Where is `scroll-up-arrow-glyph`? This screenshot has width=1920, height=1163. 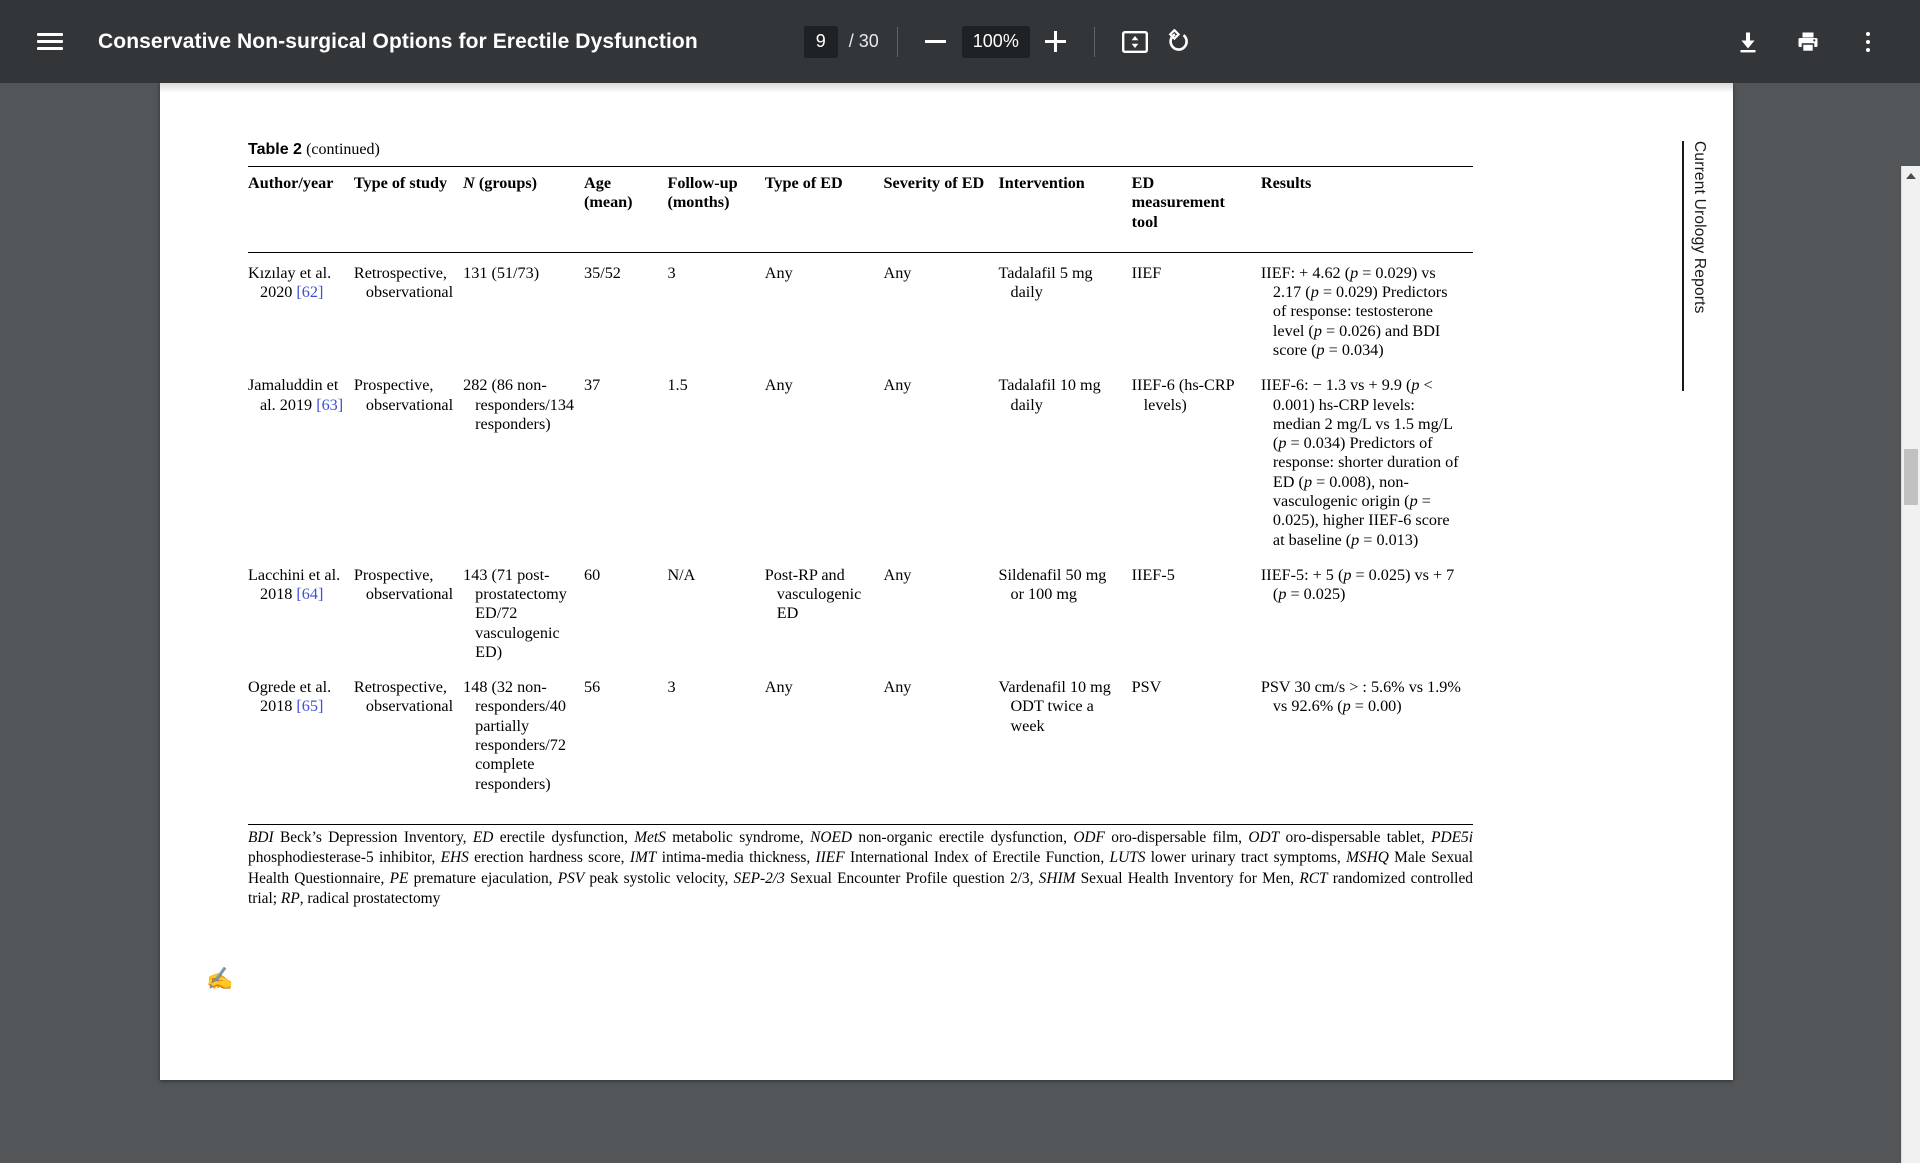
scroll-up-arrow-glyph is located at coordinates (1911, 175).